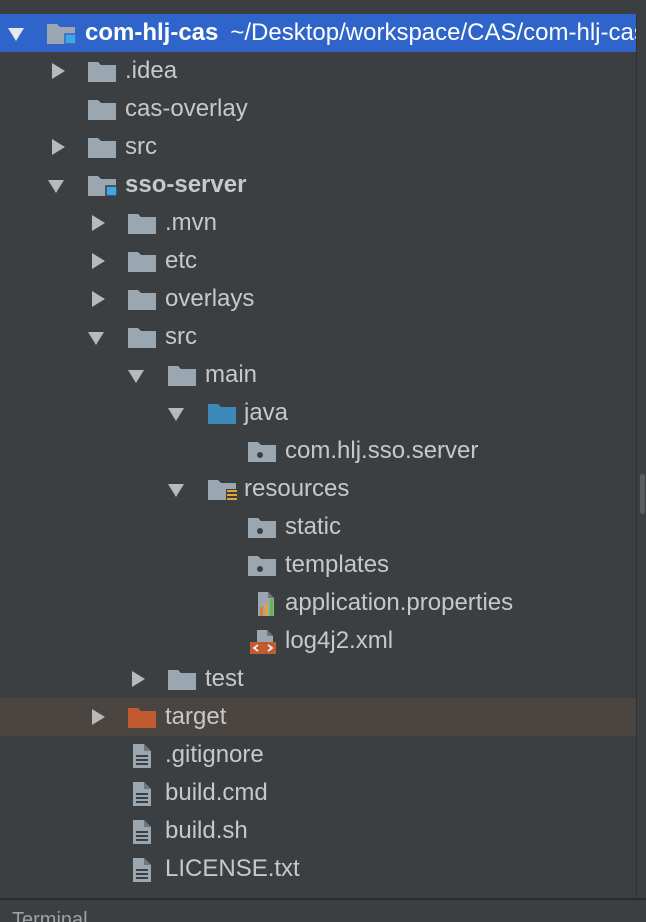 This screenshot has width=646, height=922. Describe the element at coordinates (323, 7) in the screenshot. I see `tool-window-header` at that location.